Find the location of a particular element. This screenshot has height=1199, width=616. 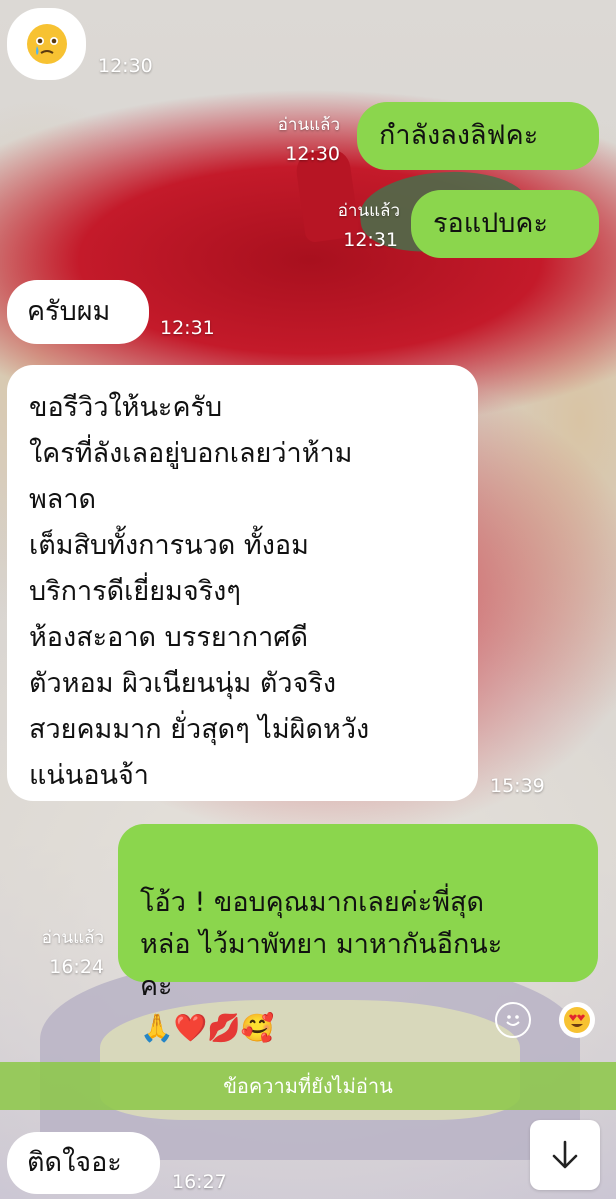

face-holding-back-tears-icon is located at coordinates (46, 44).